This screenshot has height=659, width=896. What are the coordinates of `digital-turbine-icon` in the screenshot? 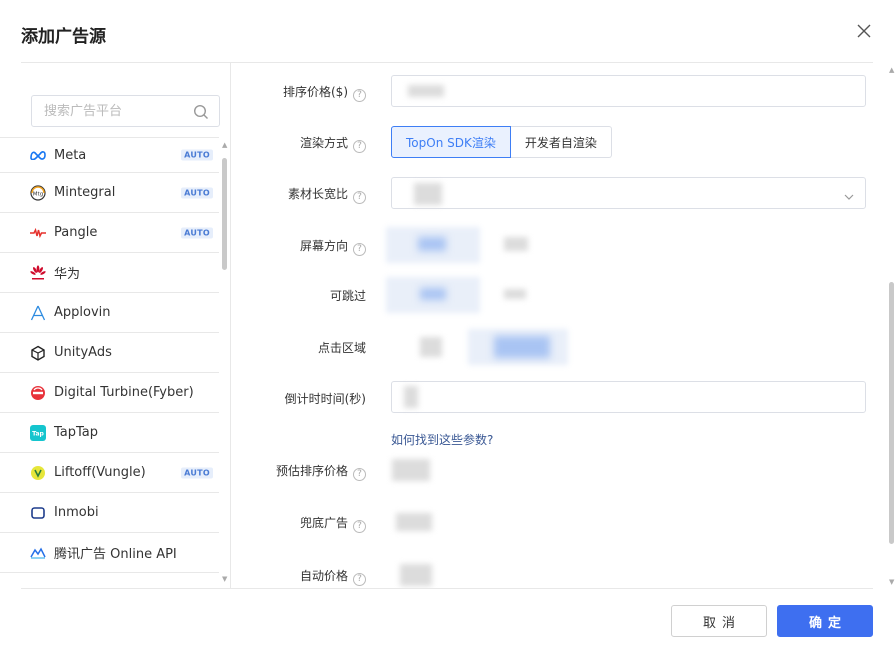 It's located at (38, 393).